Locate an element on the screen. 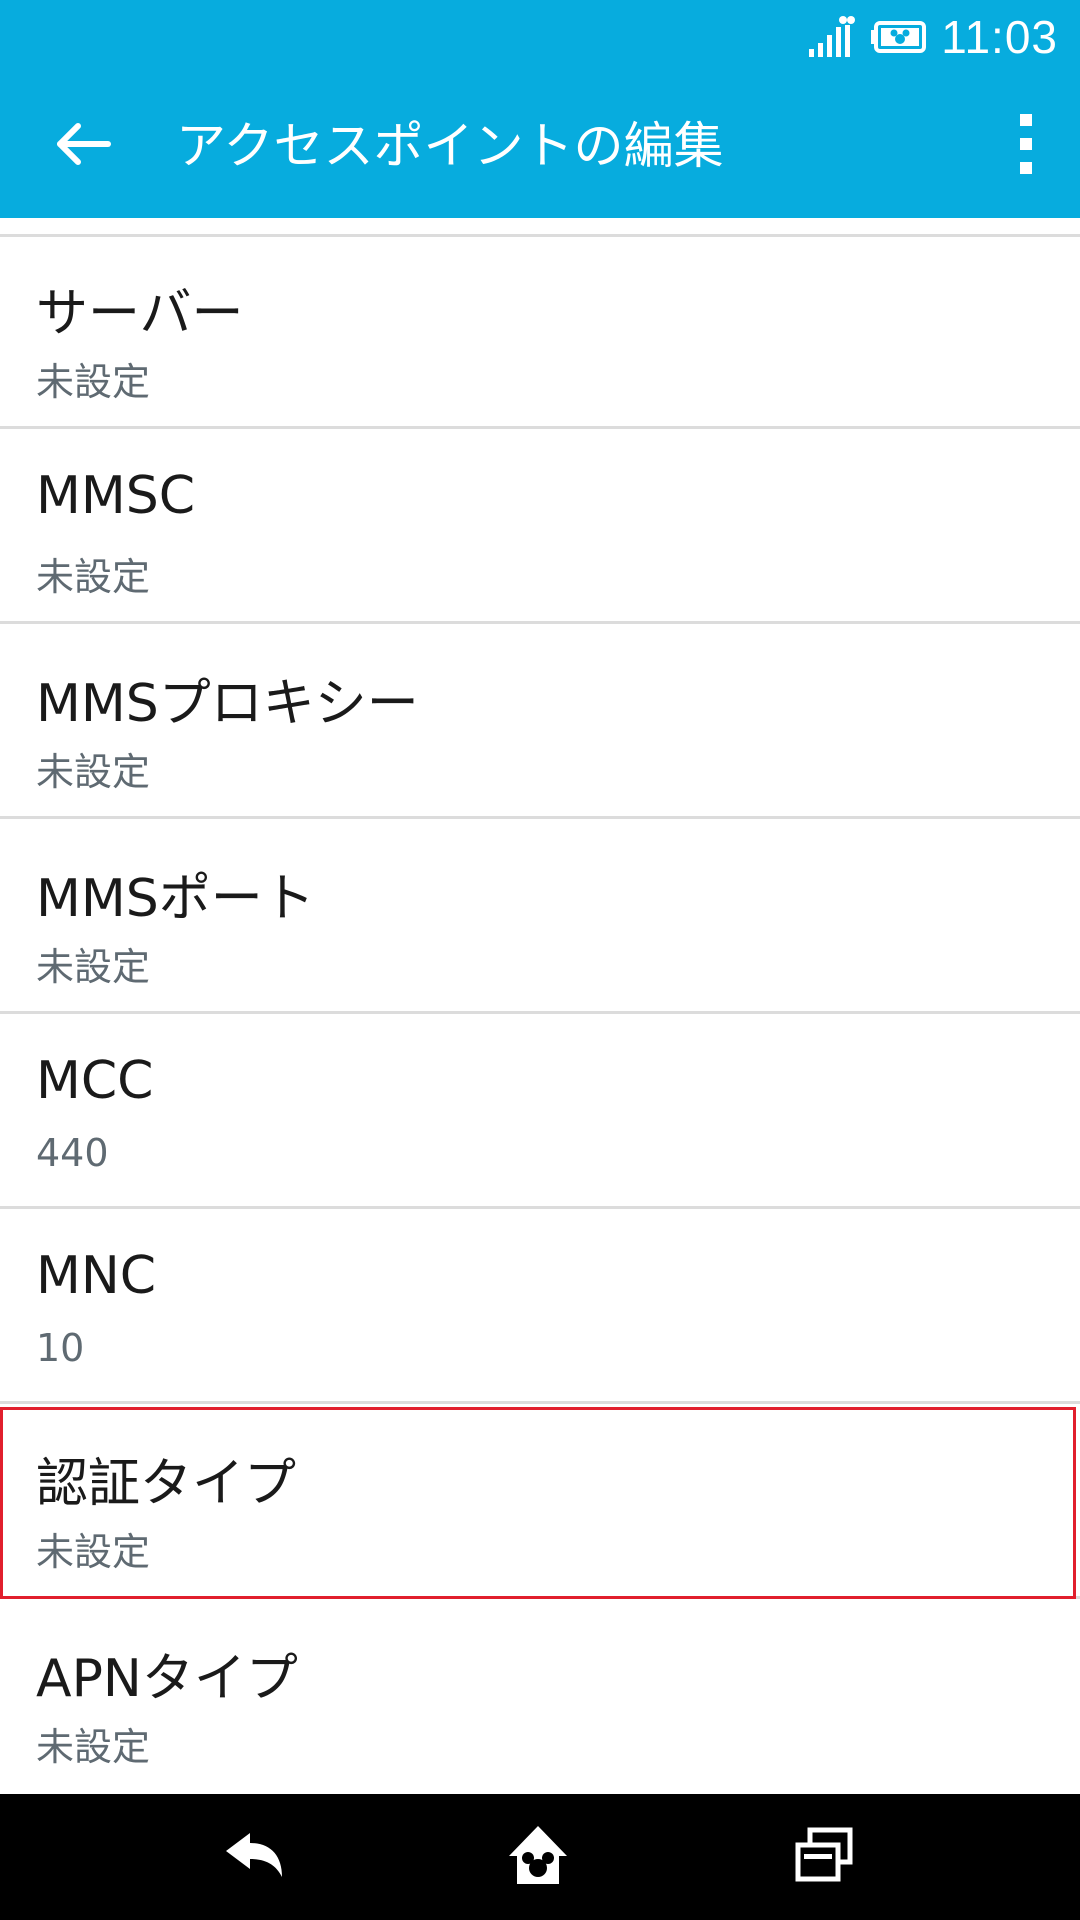 The width and height of the screenshot is (1080, 1920). back-button is located at coordinates (84, 146).